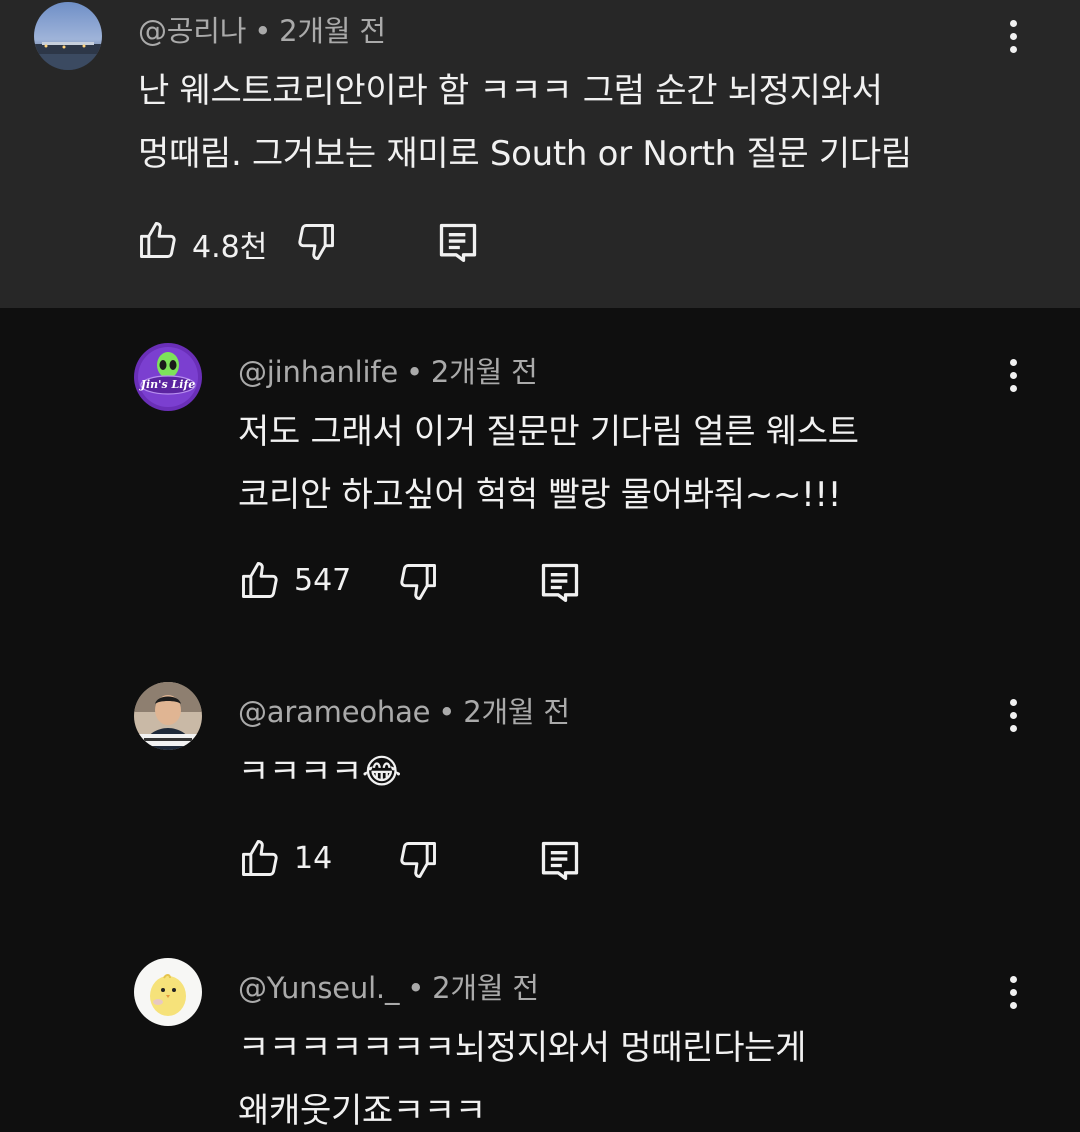 The width and height of the screenshot is (1080, 1132). Describe the element at coordinates (548, 432) in the screenshot. I see `comment-text-line: 저도 그래서 이거 질문만 기다림 얼른 웨스트` at that location.